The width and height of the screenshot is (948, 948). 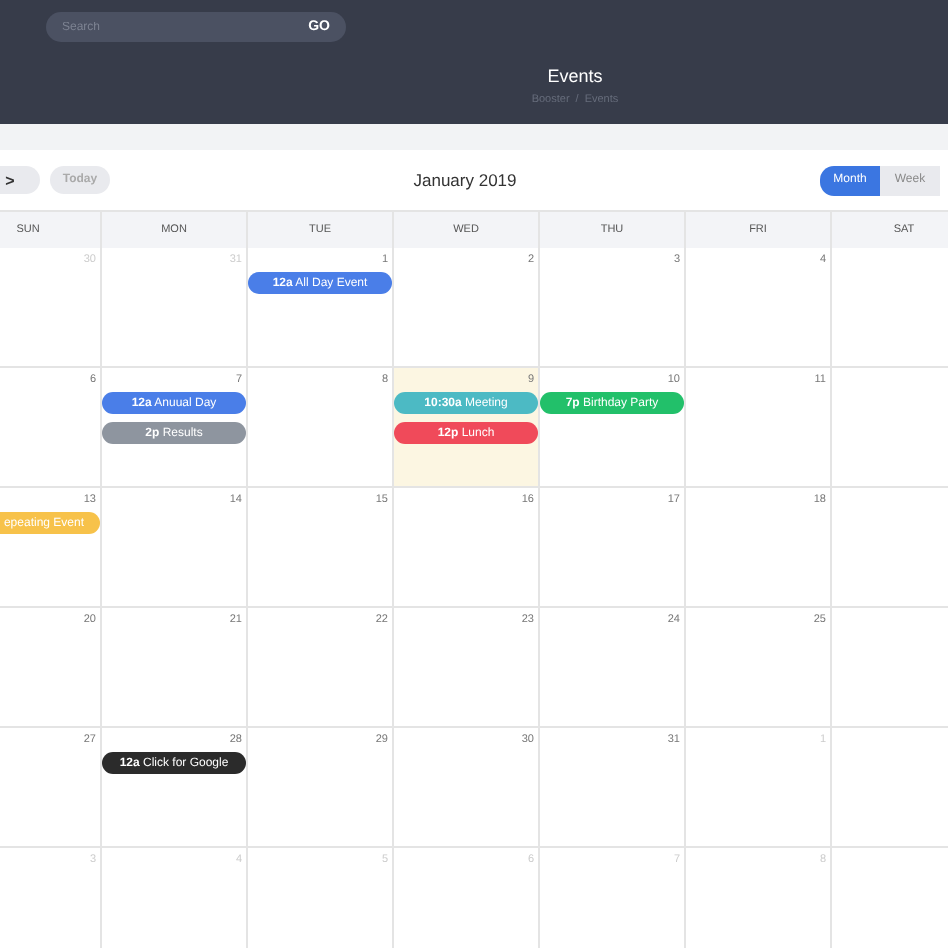 I want to click on page-title: Events, so click(x=575, y=76).